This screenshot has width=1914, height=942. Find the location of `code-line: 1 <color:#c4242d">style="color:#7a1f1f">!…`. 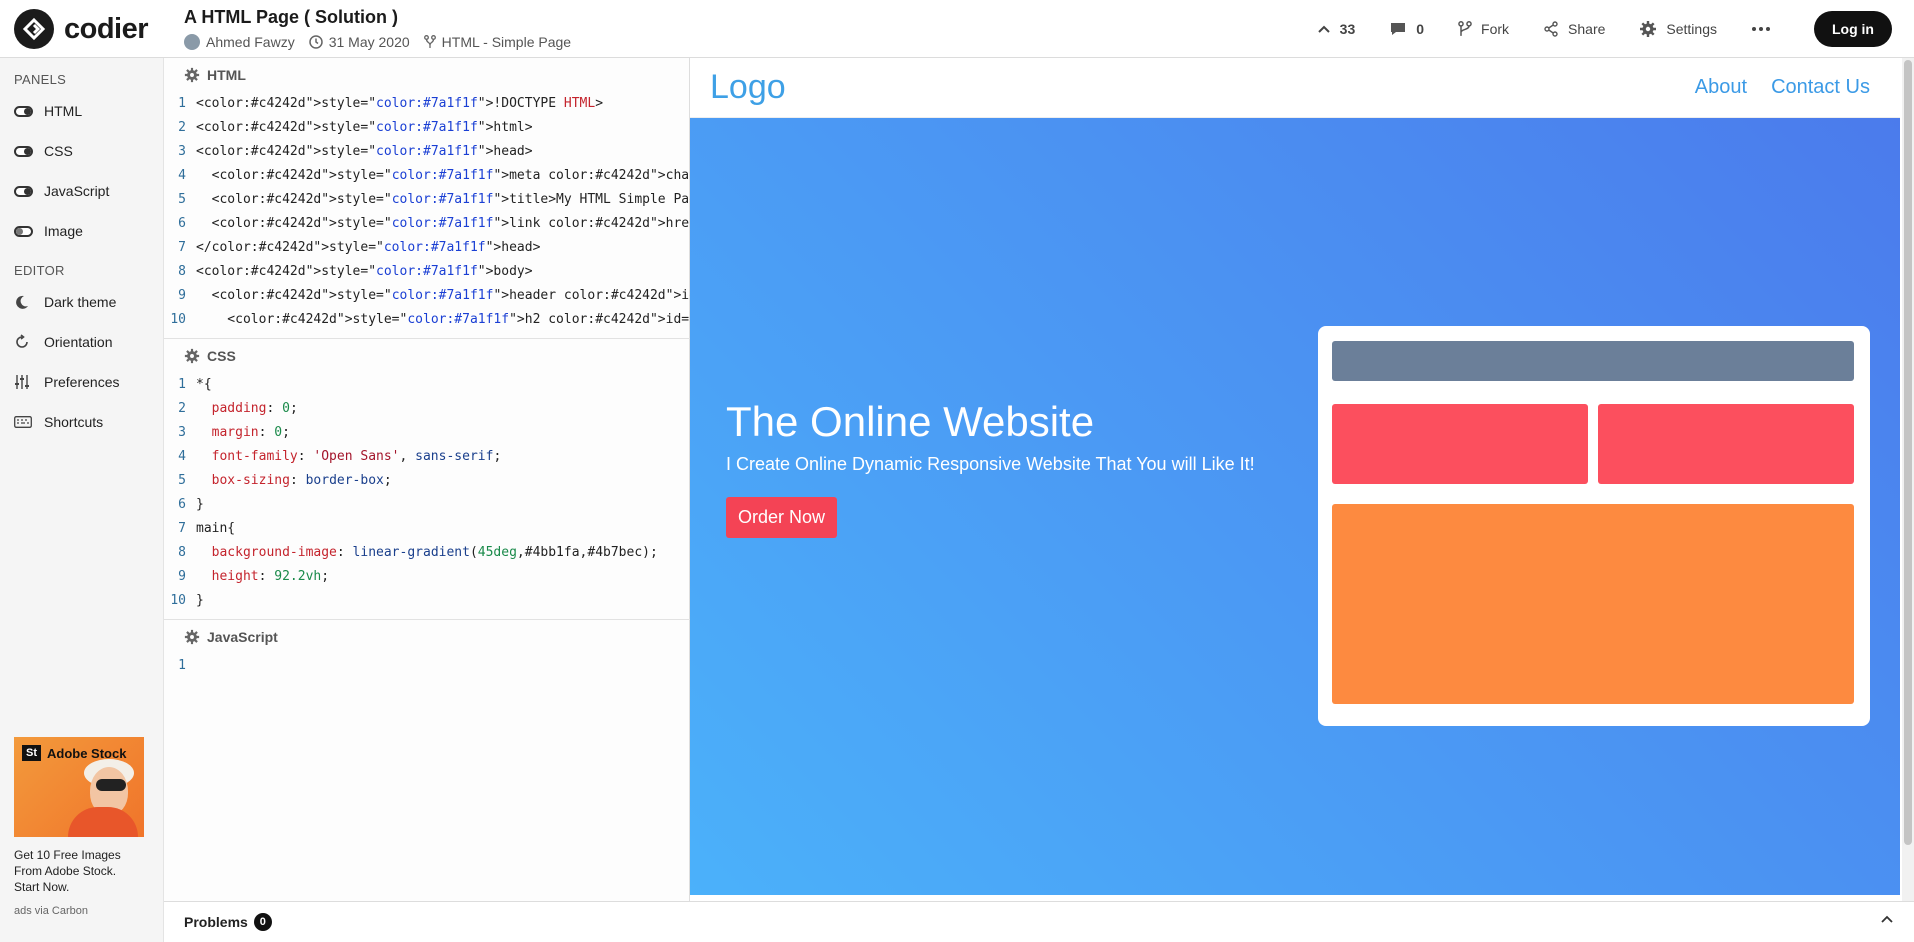

code-line: 1 <color:#c4242d">style="color:#7a1f1f">!… is located at coordinates (427, 104).